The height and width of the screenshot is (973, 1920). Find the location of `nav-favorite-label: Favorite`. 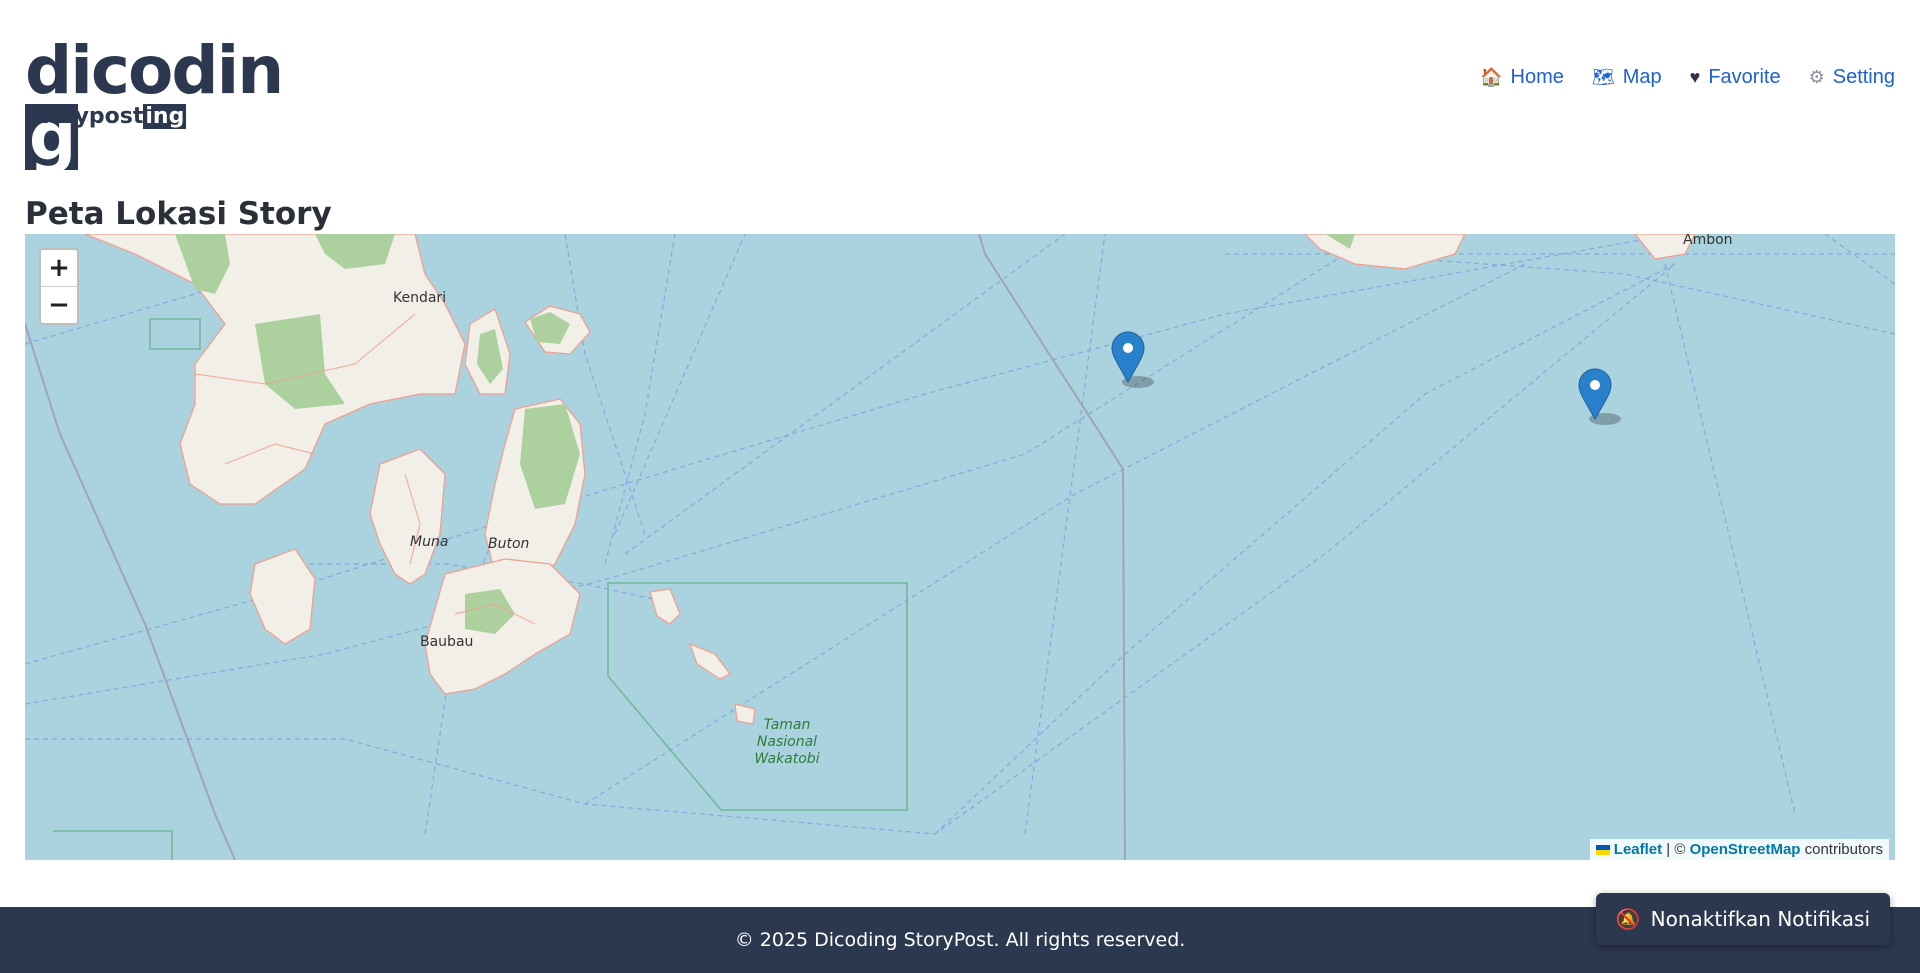

nav-favorite-label: Favorite is located at coordinates (1744, 77).